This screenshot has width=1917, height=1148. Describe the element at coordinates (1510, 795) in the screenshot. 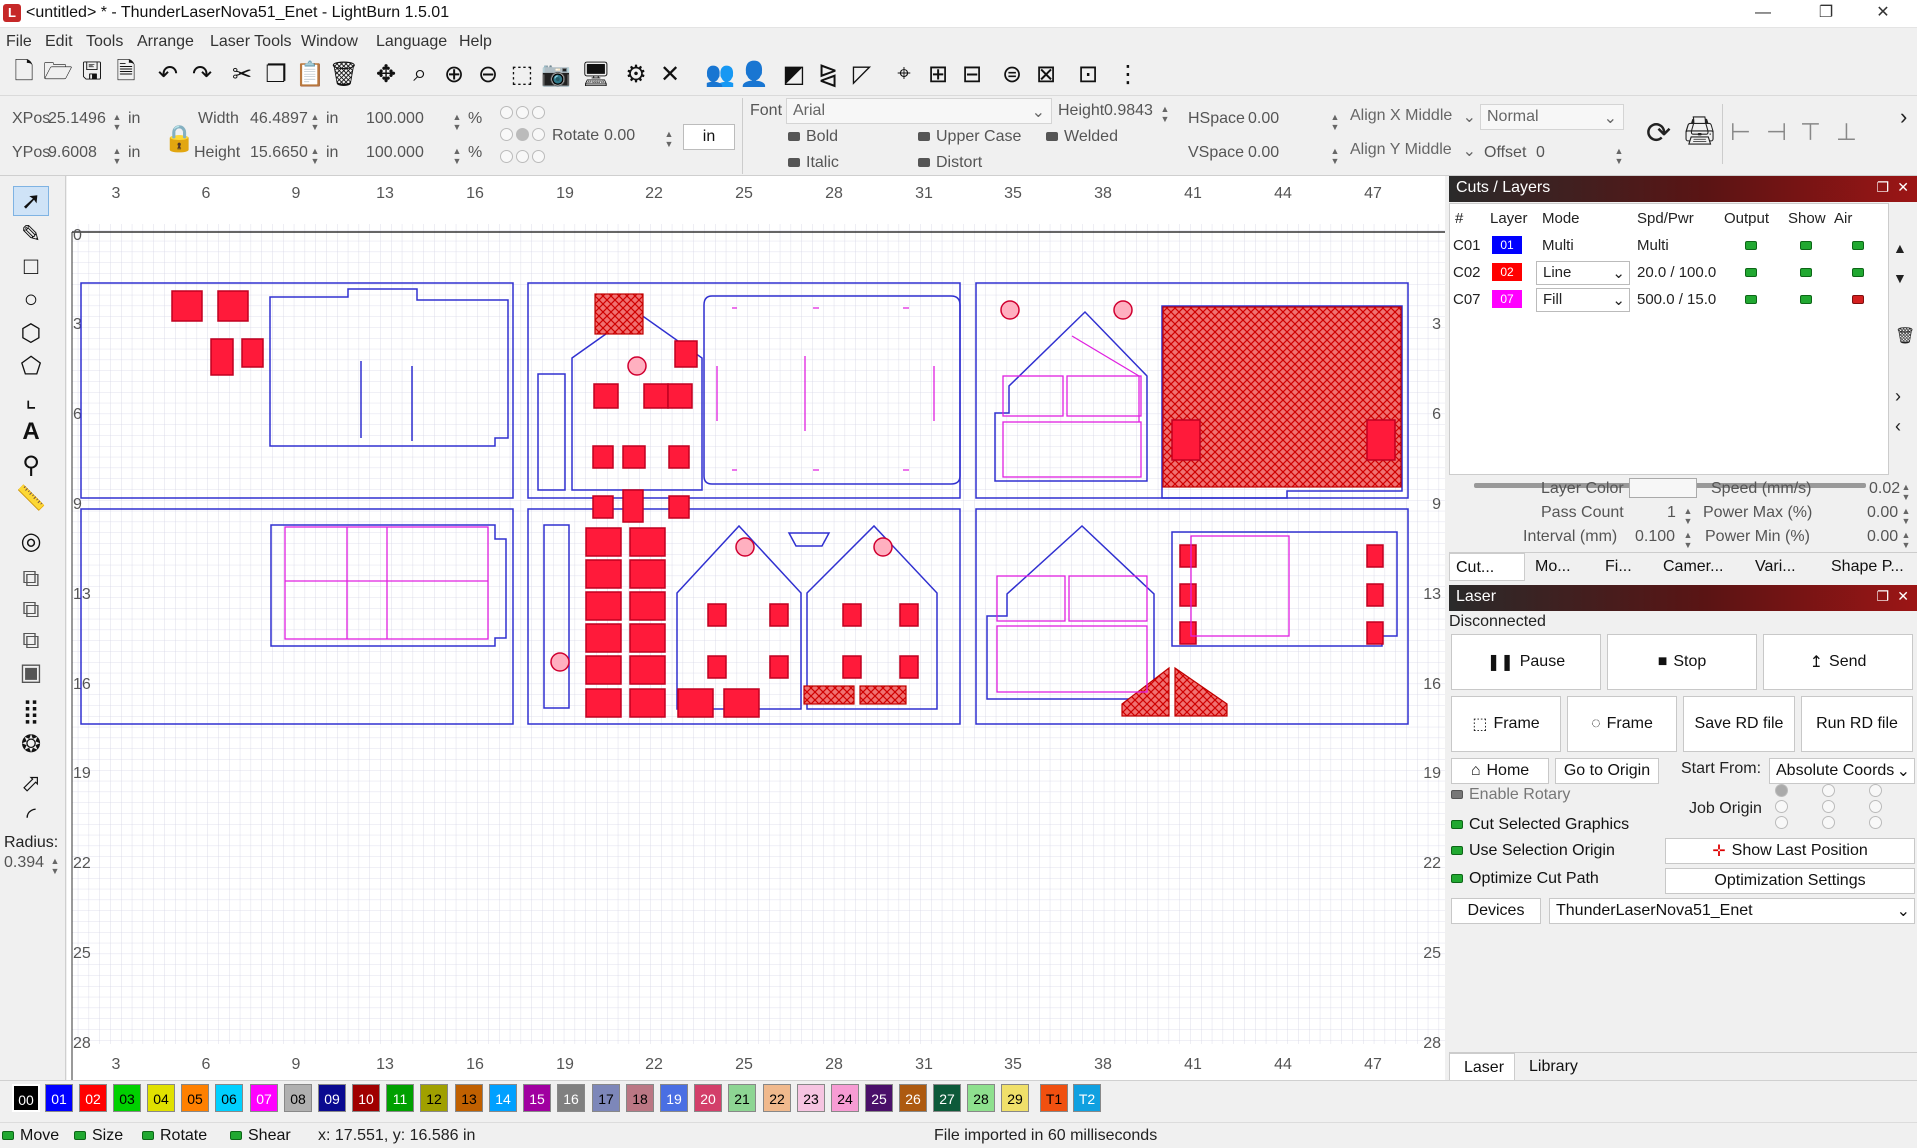

I see `enable-rotary-checkbox: Enable Rotary` at that location.